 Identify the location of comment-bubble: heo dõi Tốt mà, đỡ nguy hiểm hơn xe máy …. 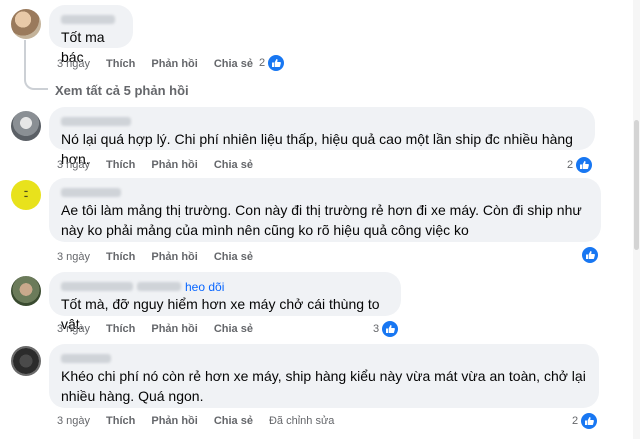
(225, 302).